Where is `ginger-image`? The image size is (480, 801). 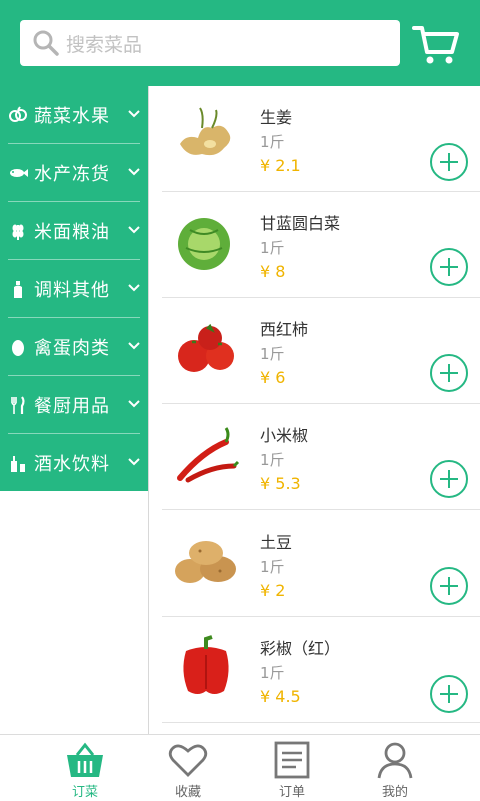
ginger-image is located at coordinates (205, 131).